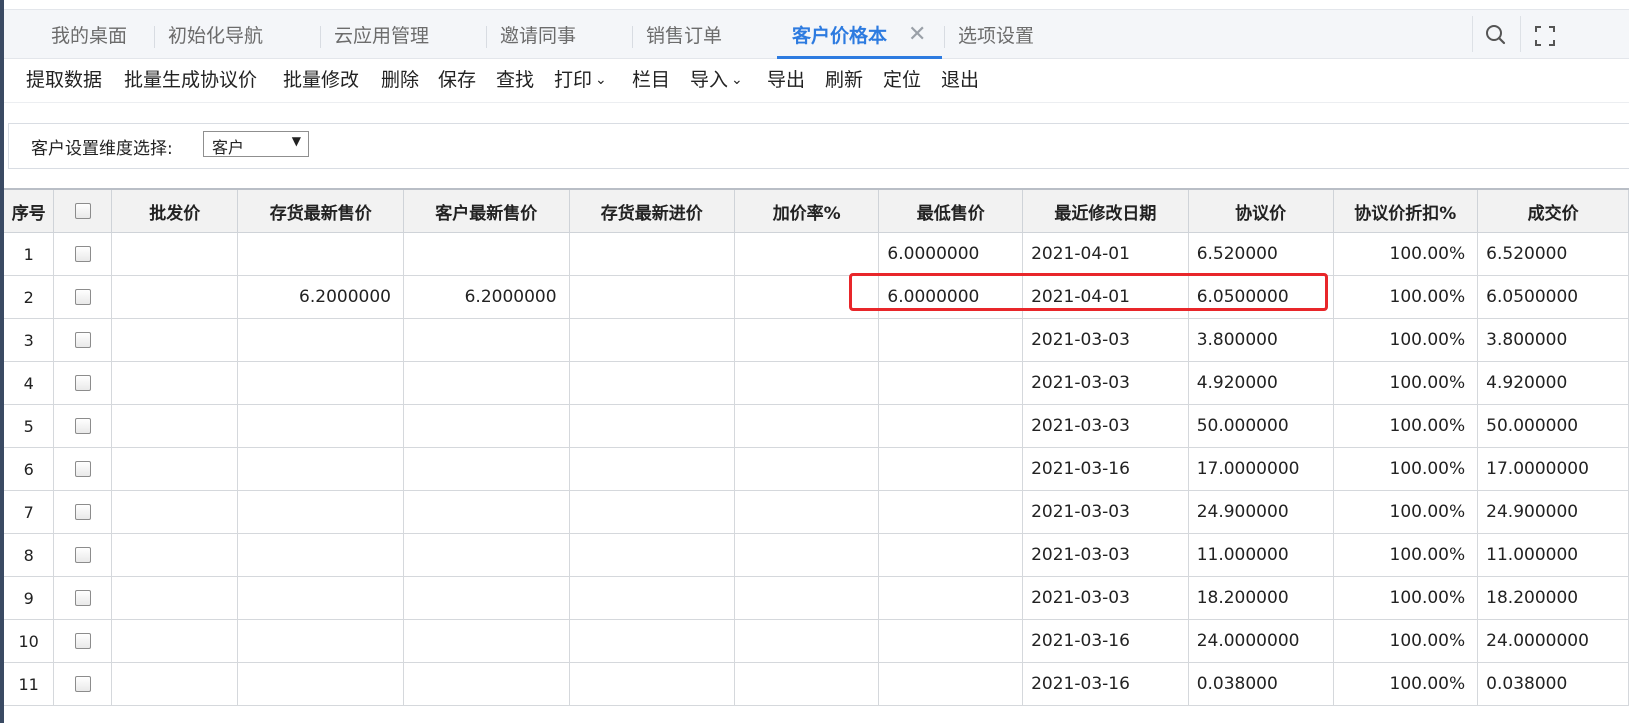 The image size is (1629, 723). What do you see at coordinates (1553, 383) in the screenshot?
I see `deal-price-cell: 4.920000` at bounding box center [1553, 383].